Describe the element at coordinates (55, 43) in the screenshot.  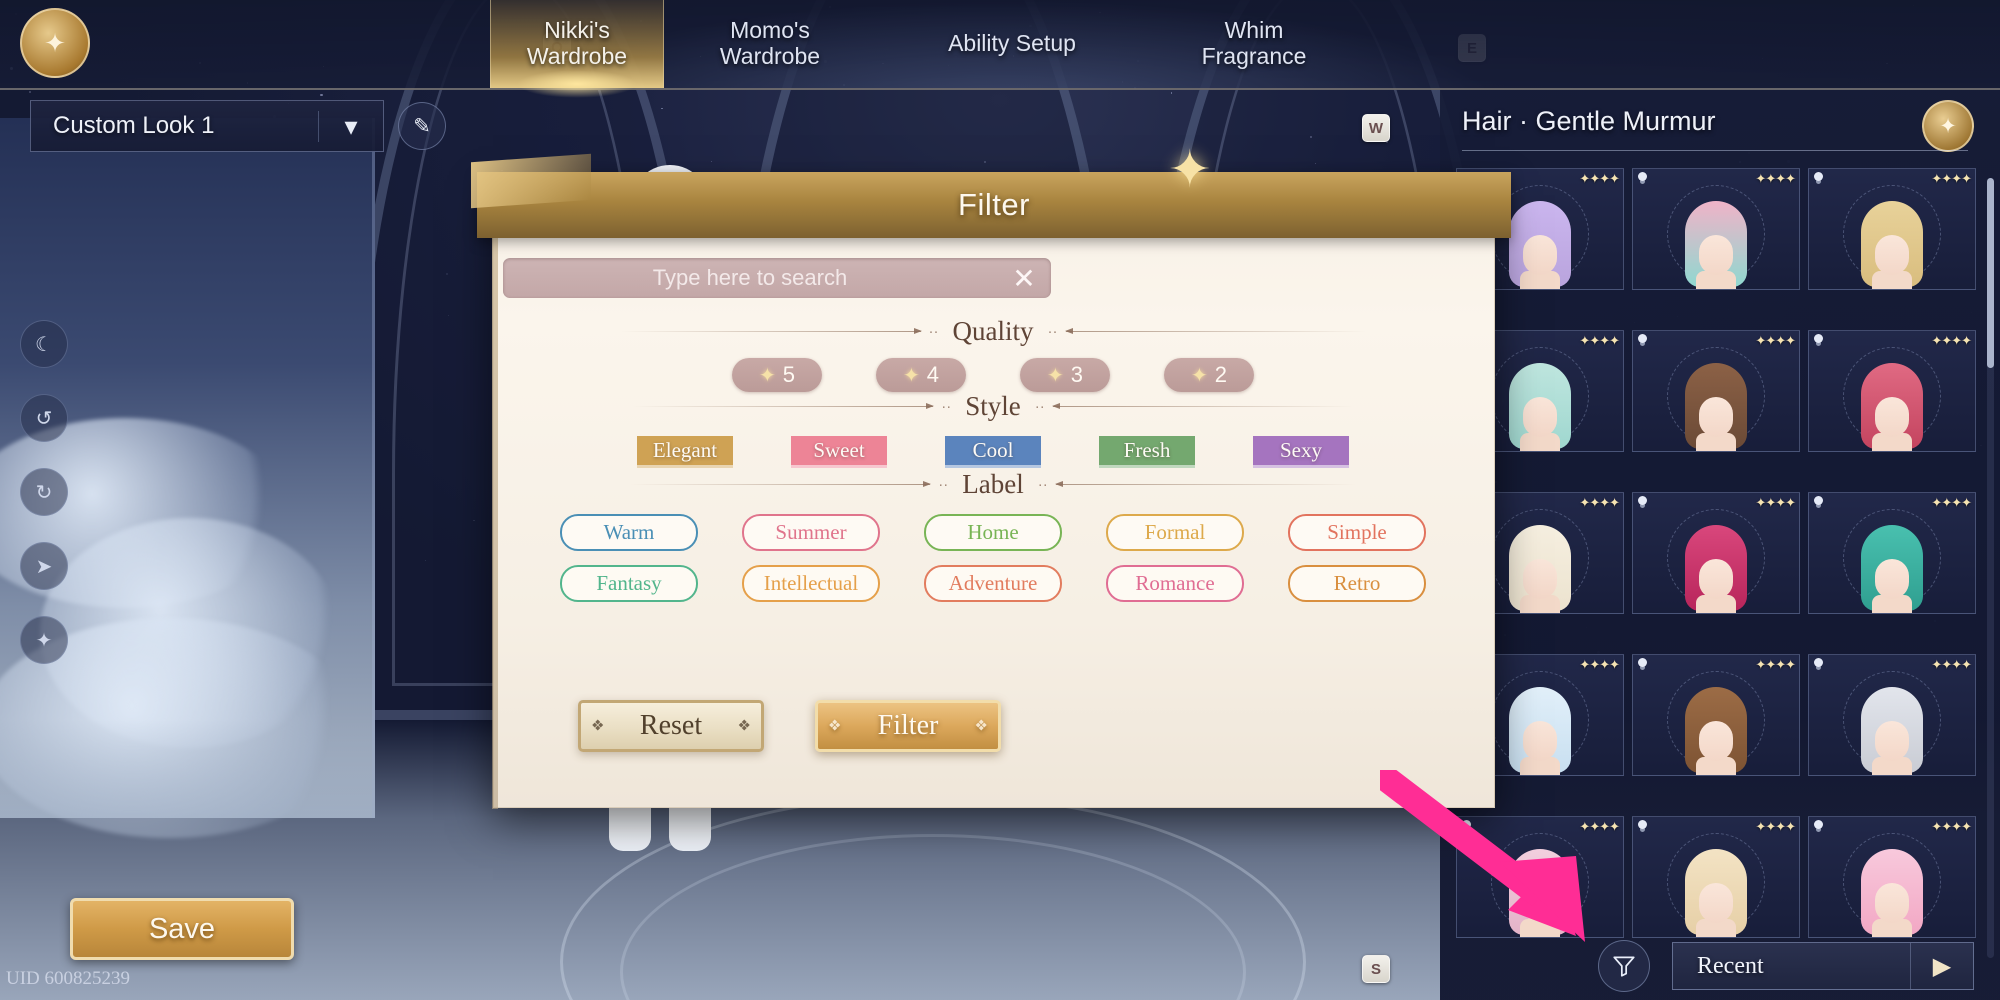
I see `compass-emblem-icon: ✦` at that location.